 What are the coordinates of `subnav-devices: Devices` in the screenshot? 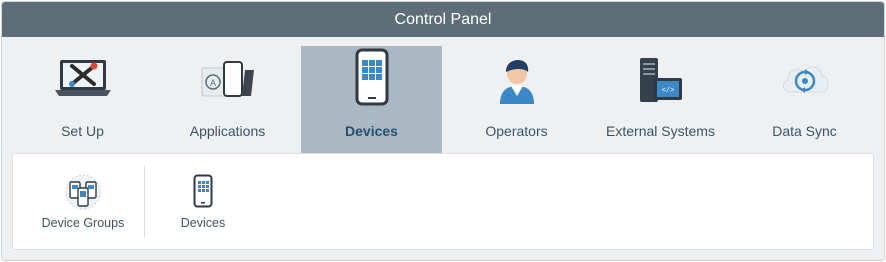 It's located at (203, 201).